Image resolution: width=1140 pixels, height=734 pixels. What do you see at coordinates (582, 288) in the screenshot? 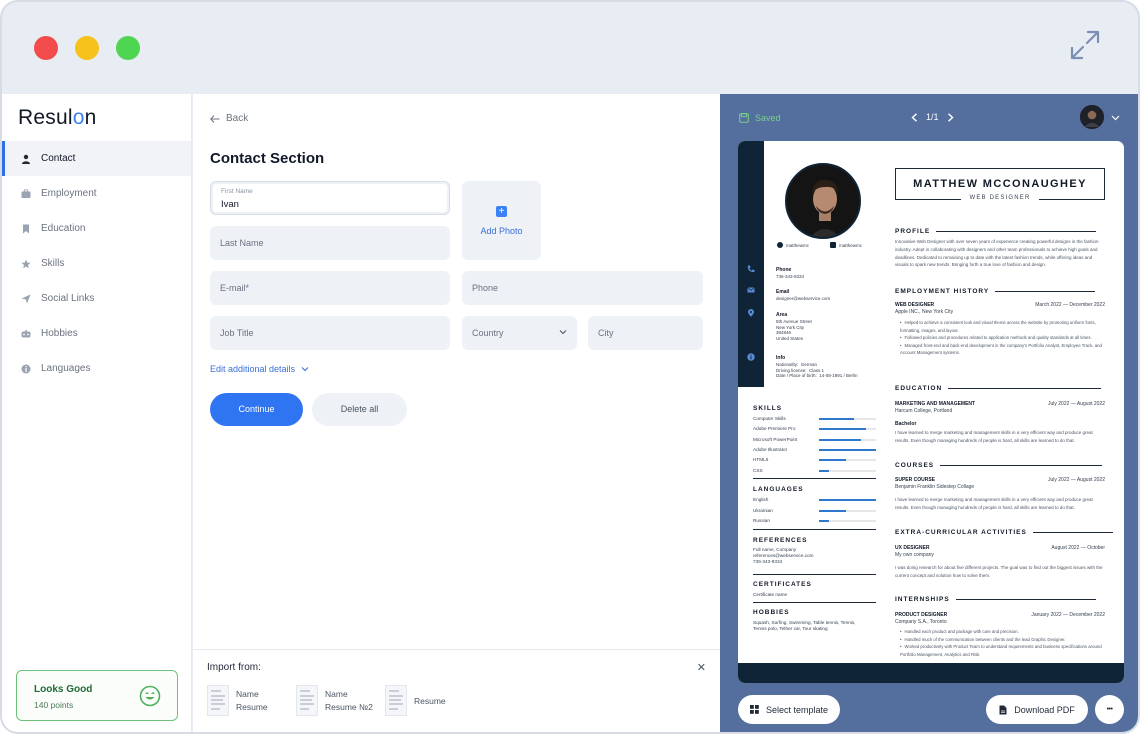
I see `phone-field: Phone` at bounding box center [582, 288].